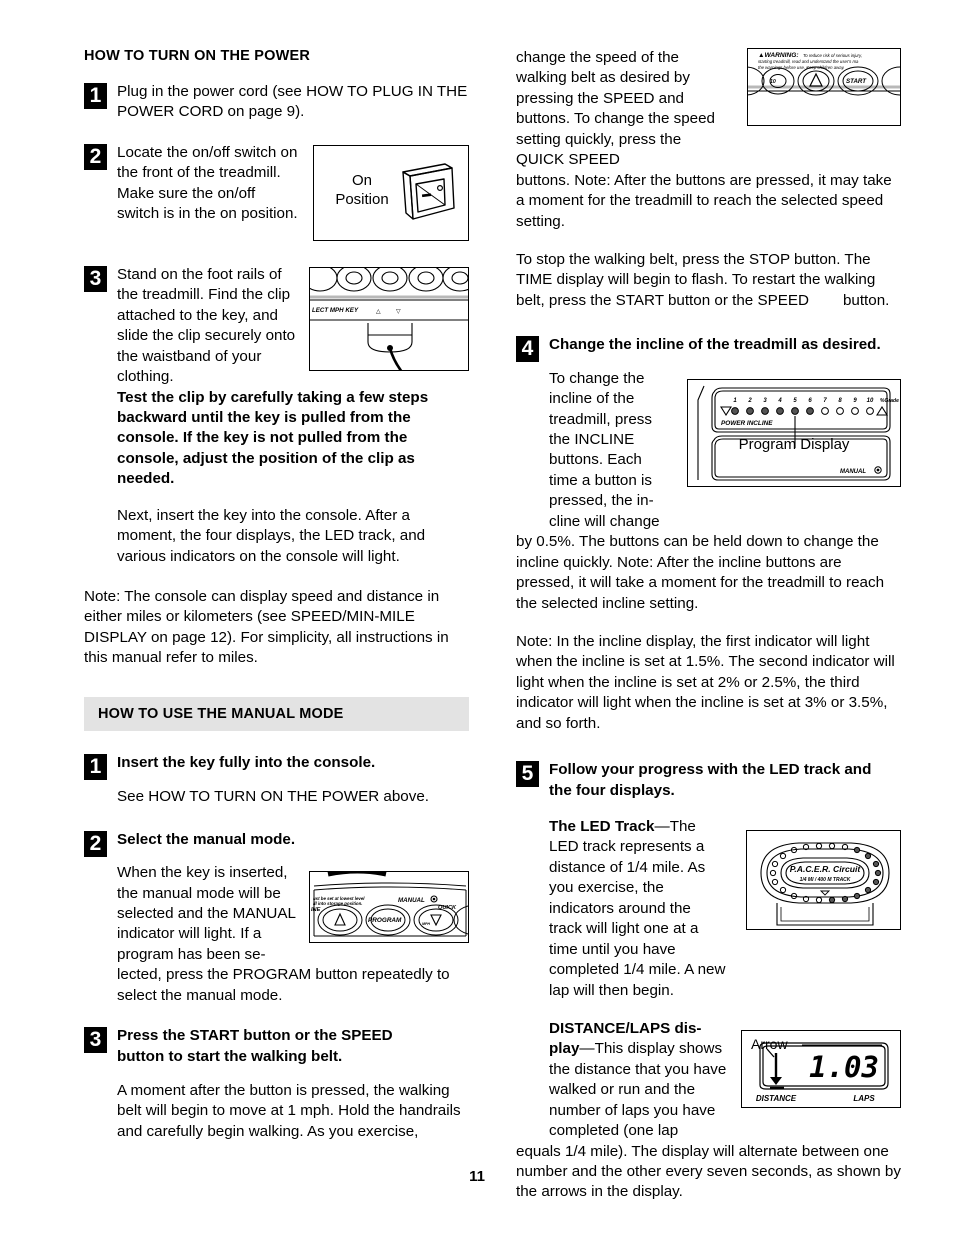  What do you see at coordinates (273, 797) in the screenshot?
I see `step-text: See HOW TO TURN ON THE POWER above.` at bounding box center [273, 797].